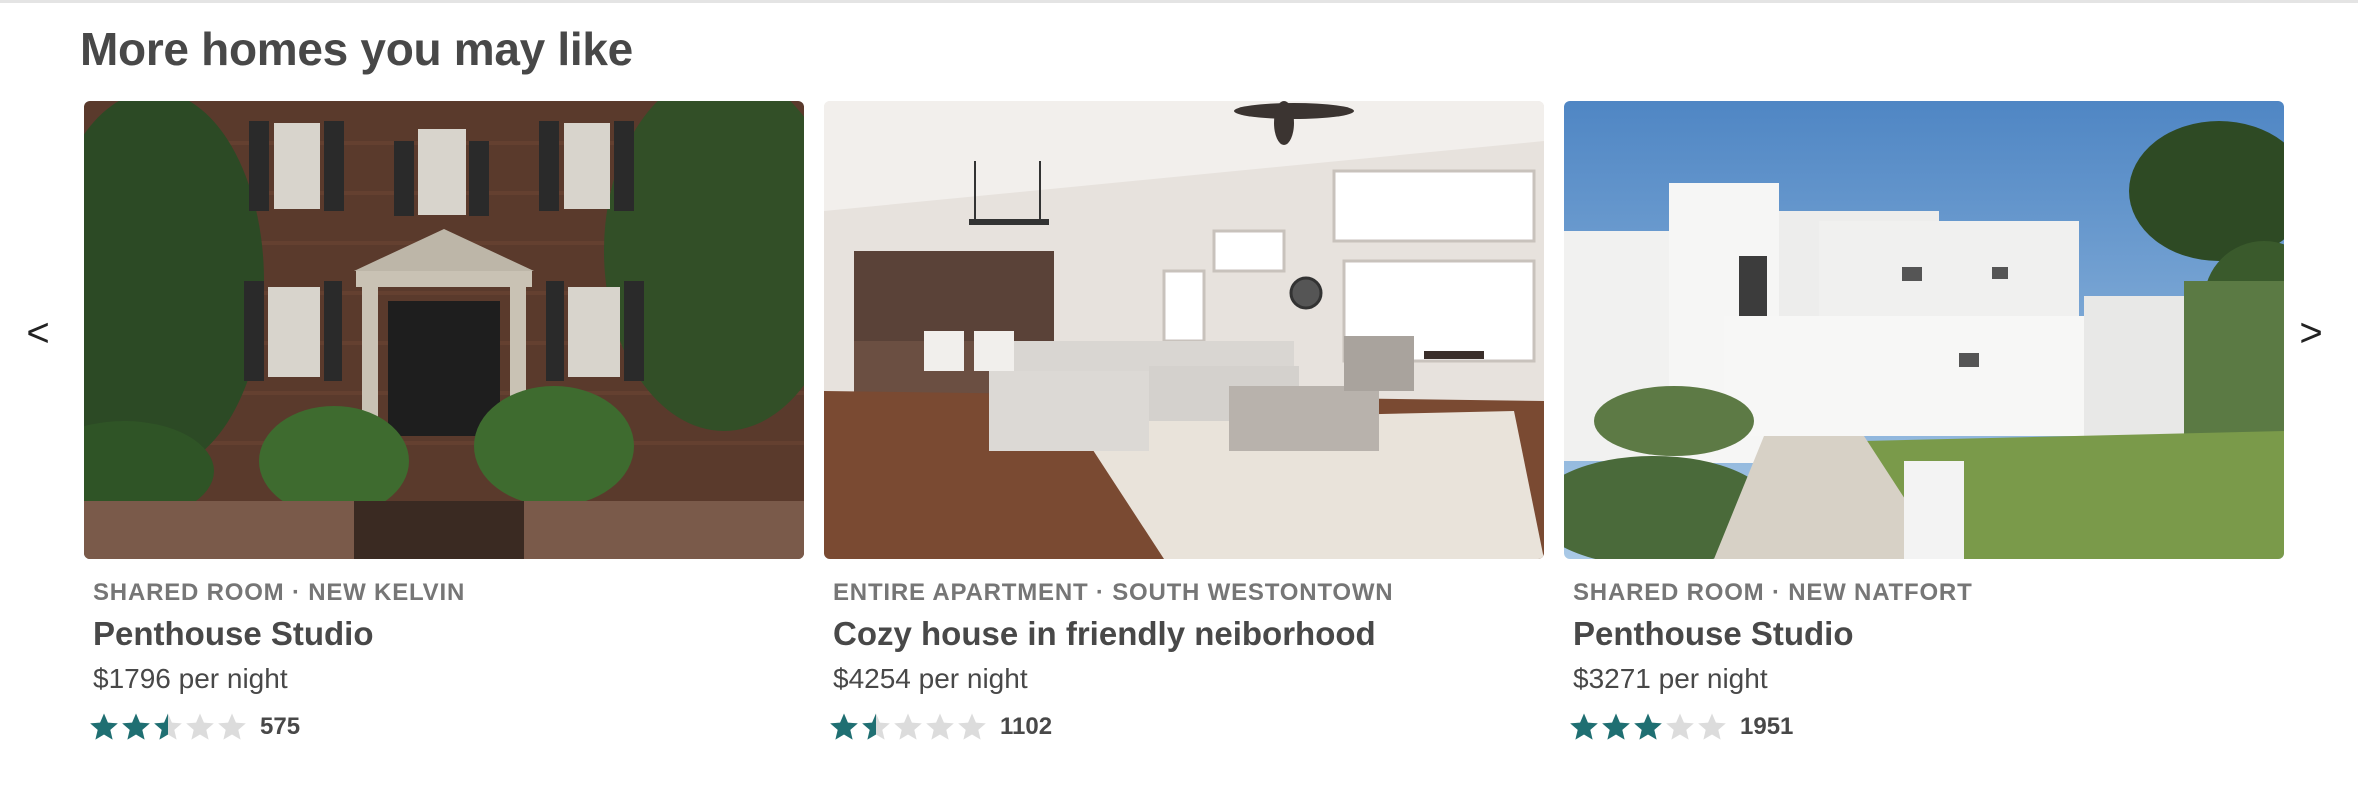 This screenshot has height=790, width=2358. I want to click on listing-title: Cozy house in friendly neiborhood, so click(1188, 634).